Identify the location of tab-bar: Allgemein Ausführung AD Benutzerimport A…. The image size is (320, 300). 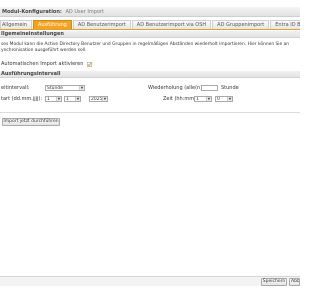
(150, 25).